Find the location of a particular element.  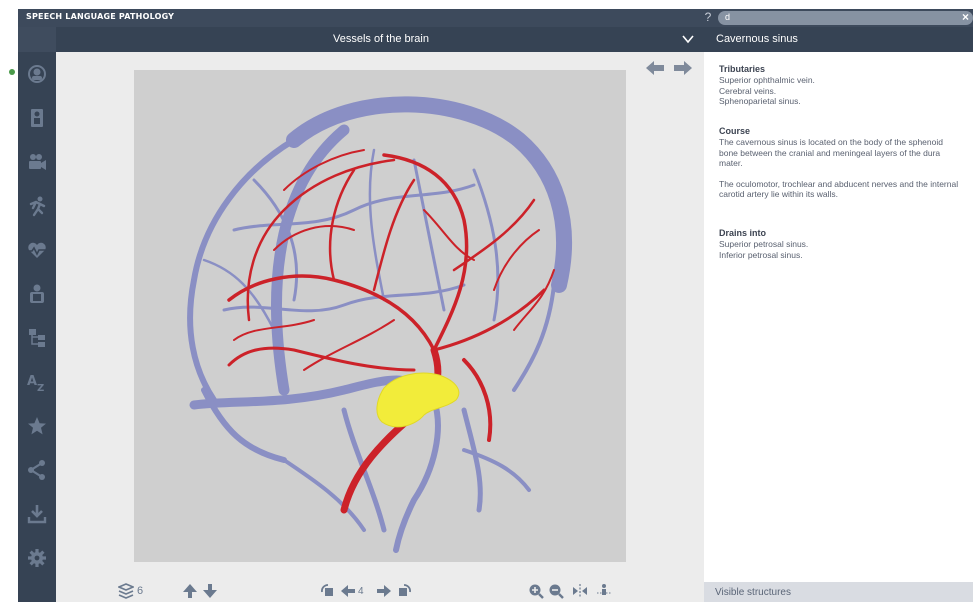

arrow-left-icon is located at coordinates (348, 591).